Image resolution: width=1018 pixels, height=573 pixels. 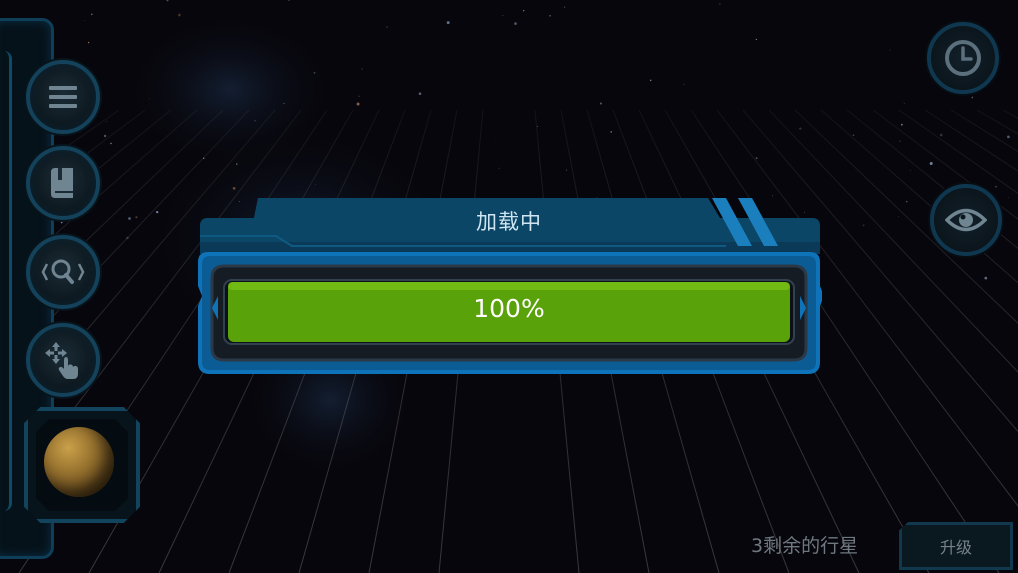 I want to click on menu-button, so click(x=63, y=97).